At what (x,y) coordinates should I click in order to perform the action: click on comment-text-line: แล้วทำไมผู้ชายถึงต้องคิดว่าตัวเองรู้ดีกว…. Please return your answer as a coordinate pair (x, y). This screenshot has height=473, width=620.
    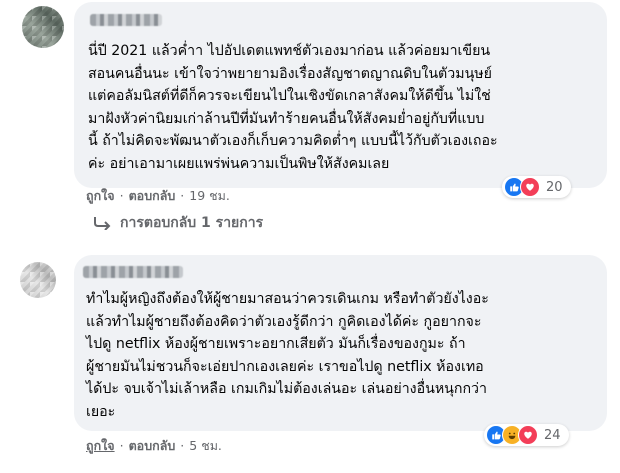
    Looking at the image, I should click on (284, 321).